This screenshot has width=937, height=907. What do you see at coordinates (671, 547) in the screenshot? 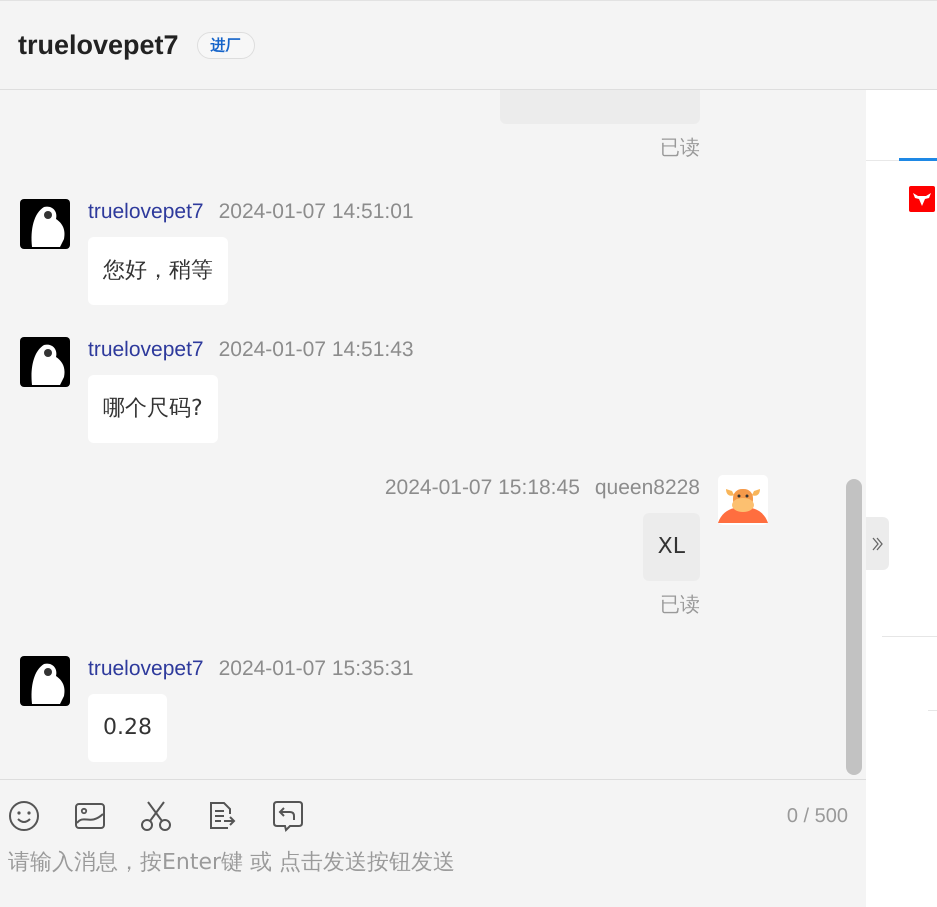
I see `message-bubble: XL` at bounding box center [671, 547].